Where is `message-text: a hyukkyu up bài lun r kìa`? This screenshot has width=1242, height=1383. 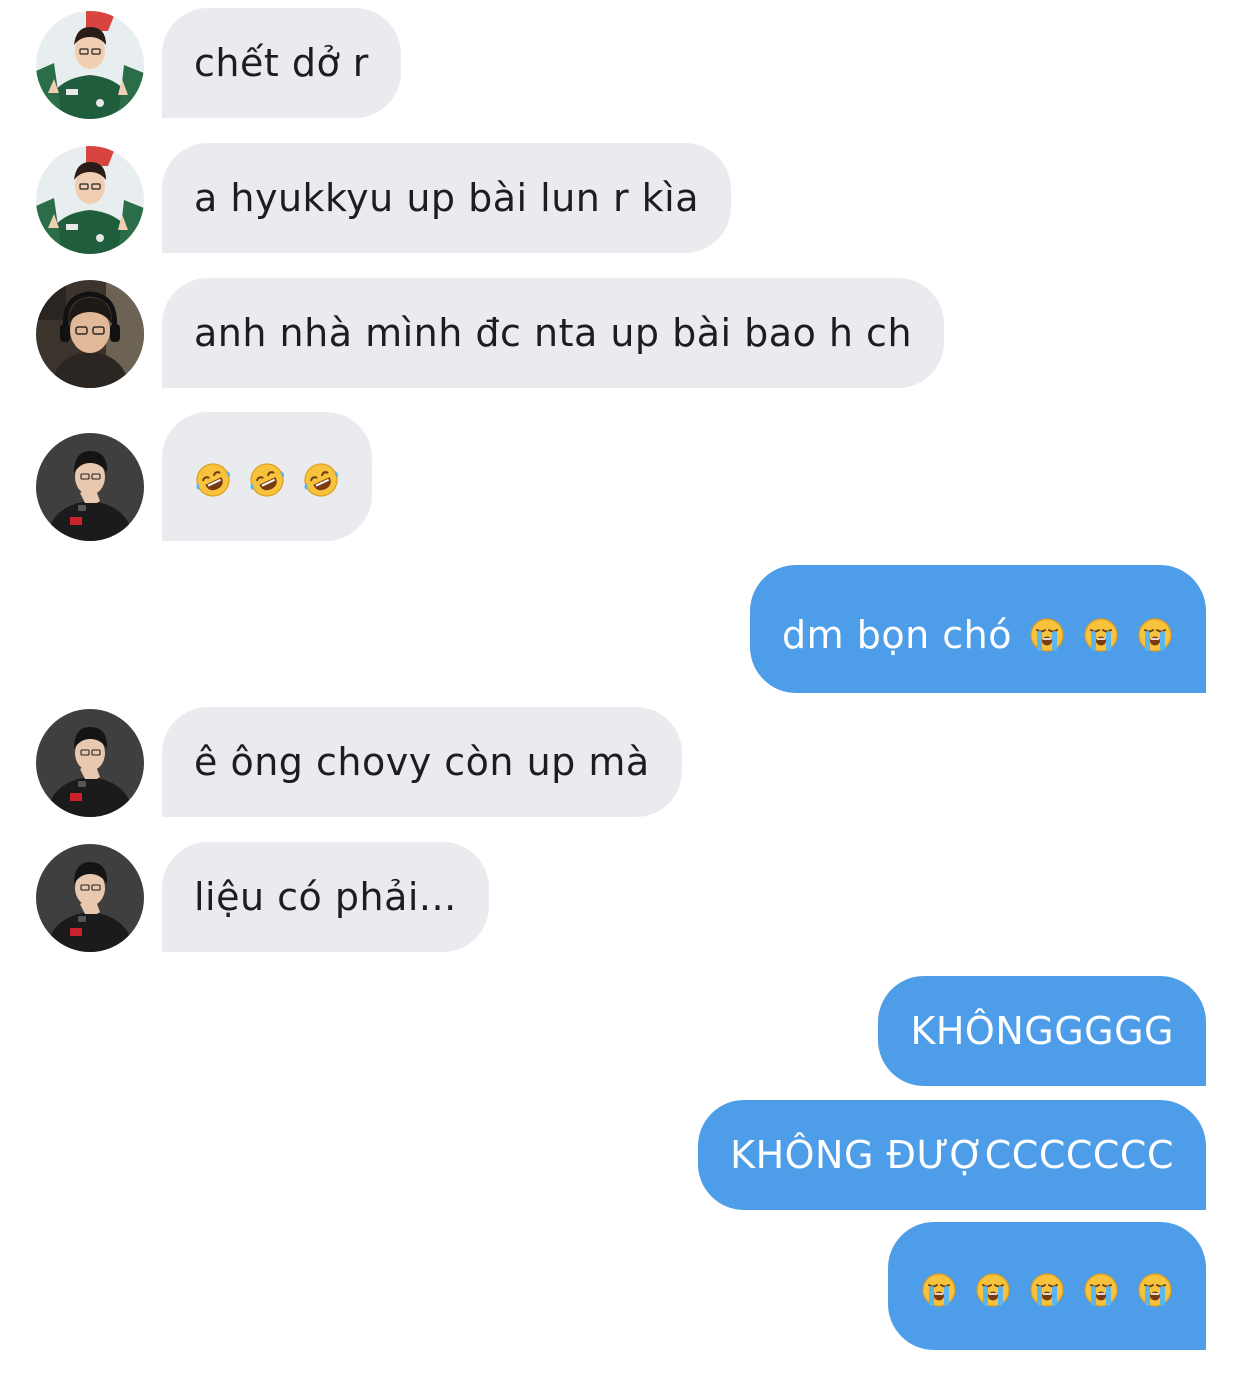 message-text: a hyukkyu up bài lun r kìa is located at coordinates (447, 198).